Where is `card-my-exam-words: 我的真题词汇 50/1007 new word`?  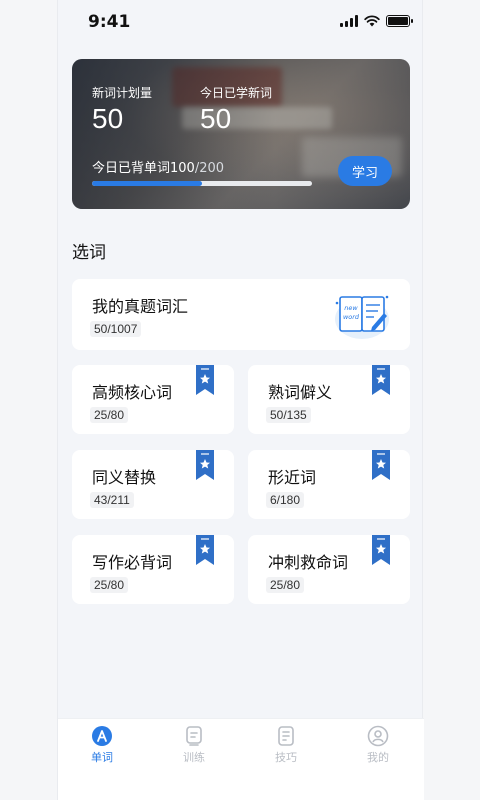 card-my-exam-words: 我的真题词汇 50/1007 new word is located at coordinates (241, 314).